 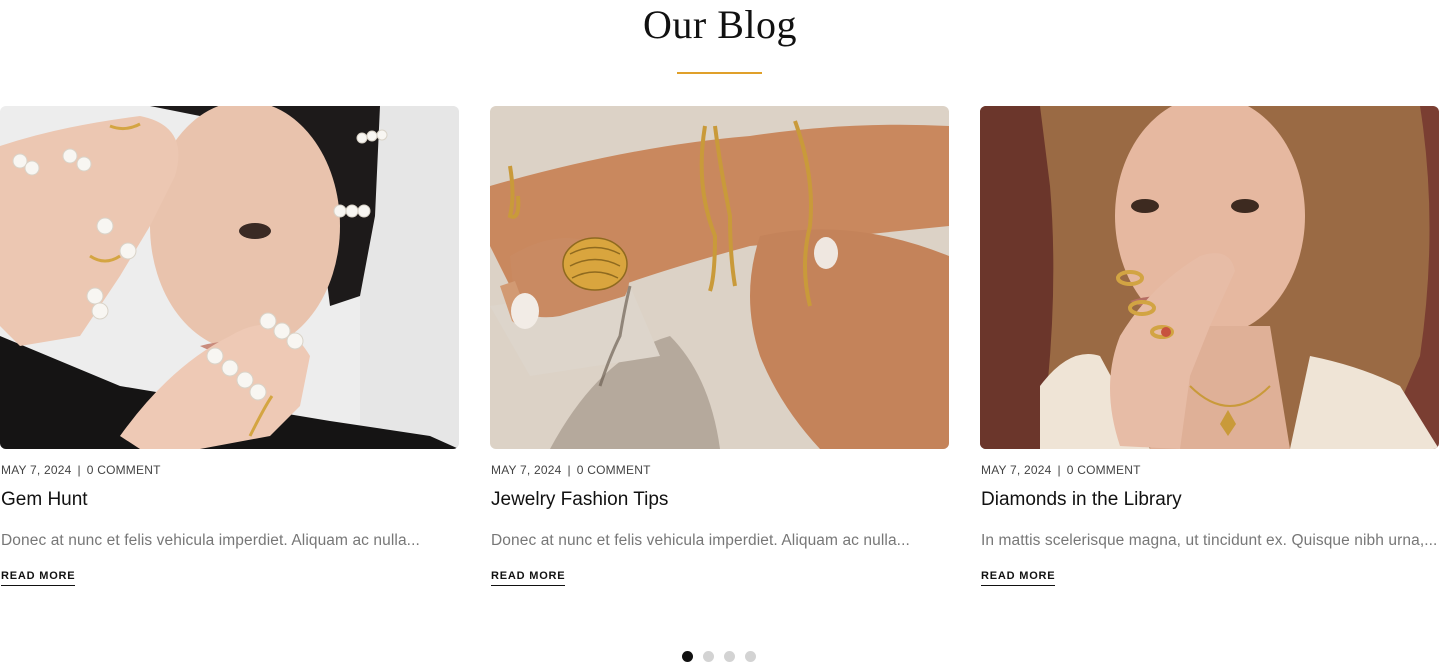 What do you see at coordinates (1081, 500) in the screenshot?
I see `post-title: Diamonds in the Library` at bounding box center [1081, 500].